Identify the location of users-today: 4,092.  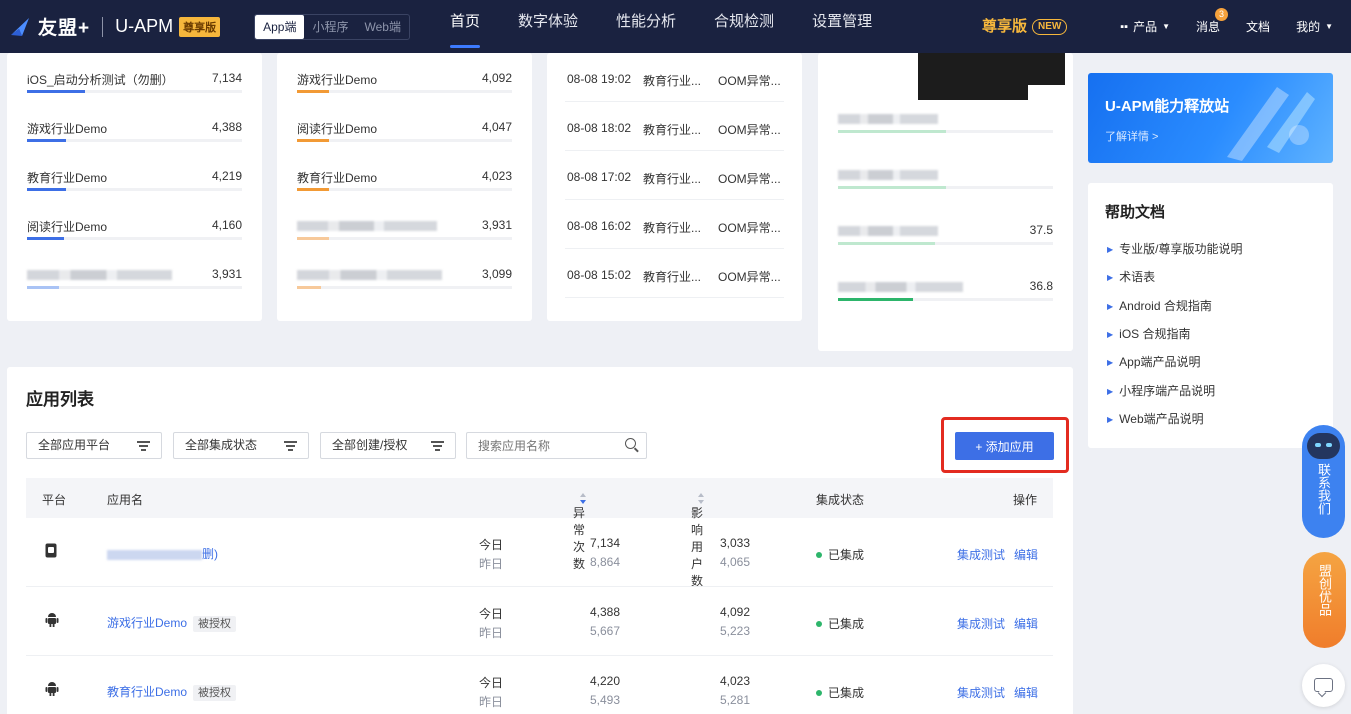
(734, 612).